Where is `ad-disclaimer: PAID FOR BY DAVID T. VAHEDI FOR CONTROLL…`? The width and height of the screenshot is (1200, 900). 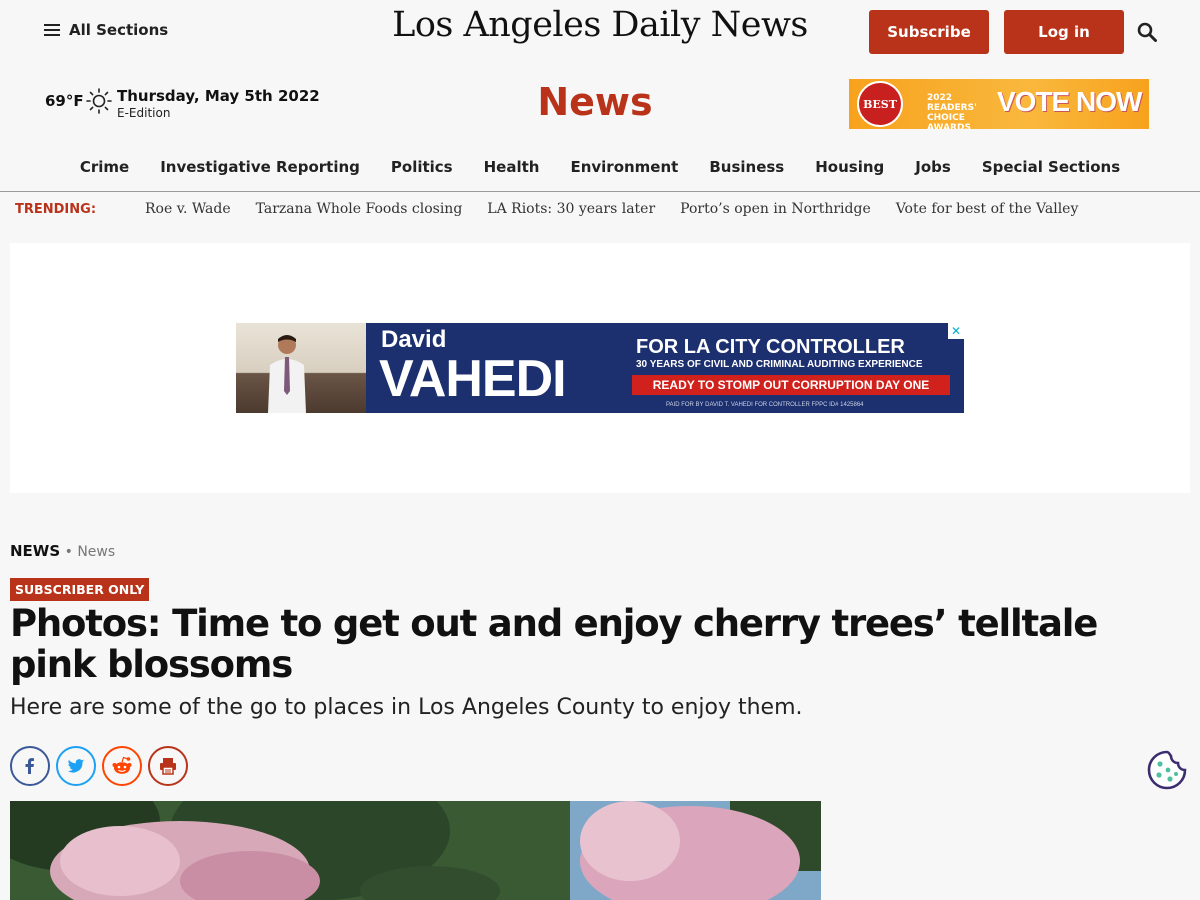
ad-disclaimer: PAID FOR BY DAVID T. VAHEDI FOR CONTROLL… is located at coordinates (765, 405).